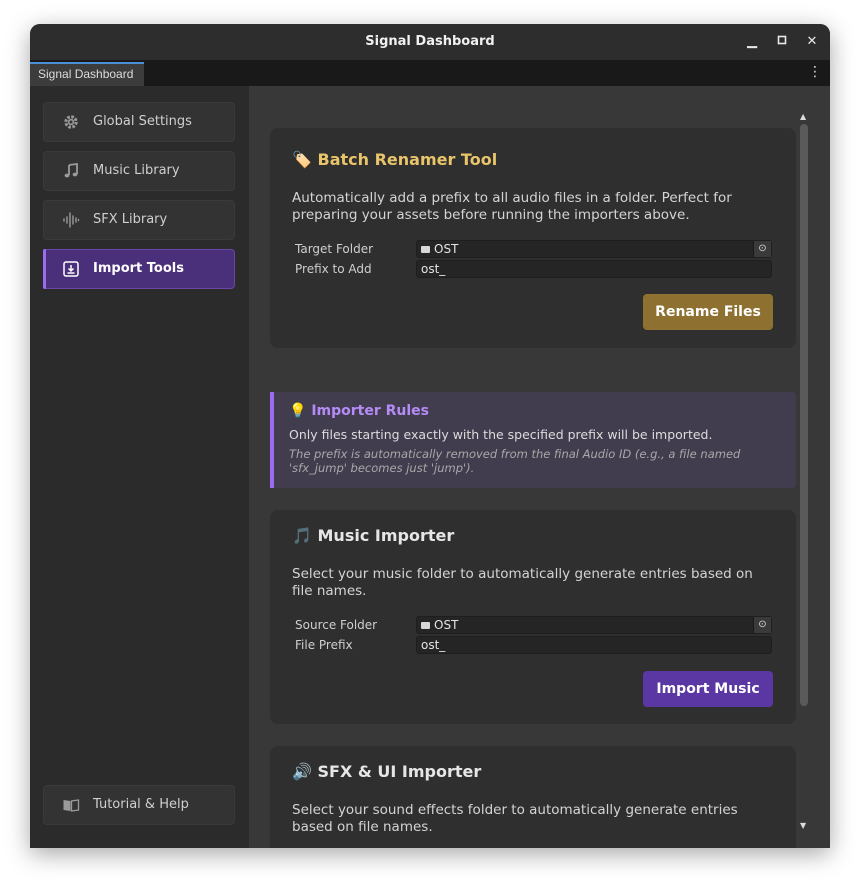 This screenshot has height=889, width=860. What do you see at coordinates (387, 771) in the screenshot?
I see `sfx-importer-title: 🔊 SFX & UI Importer` at bounding box center [387, 771].